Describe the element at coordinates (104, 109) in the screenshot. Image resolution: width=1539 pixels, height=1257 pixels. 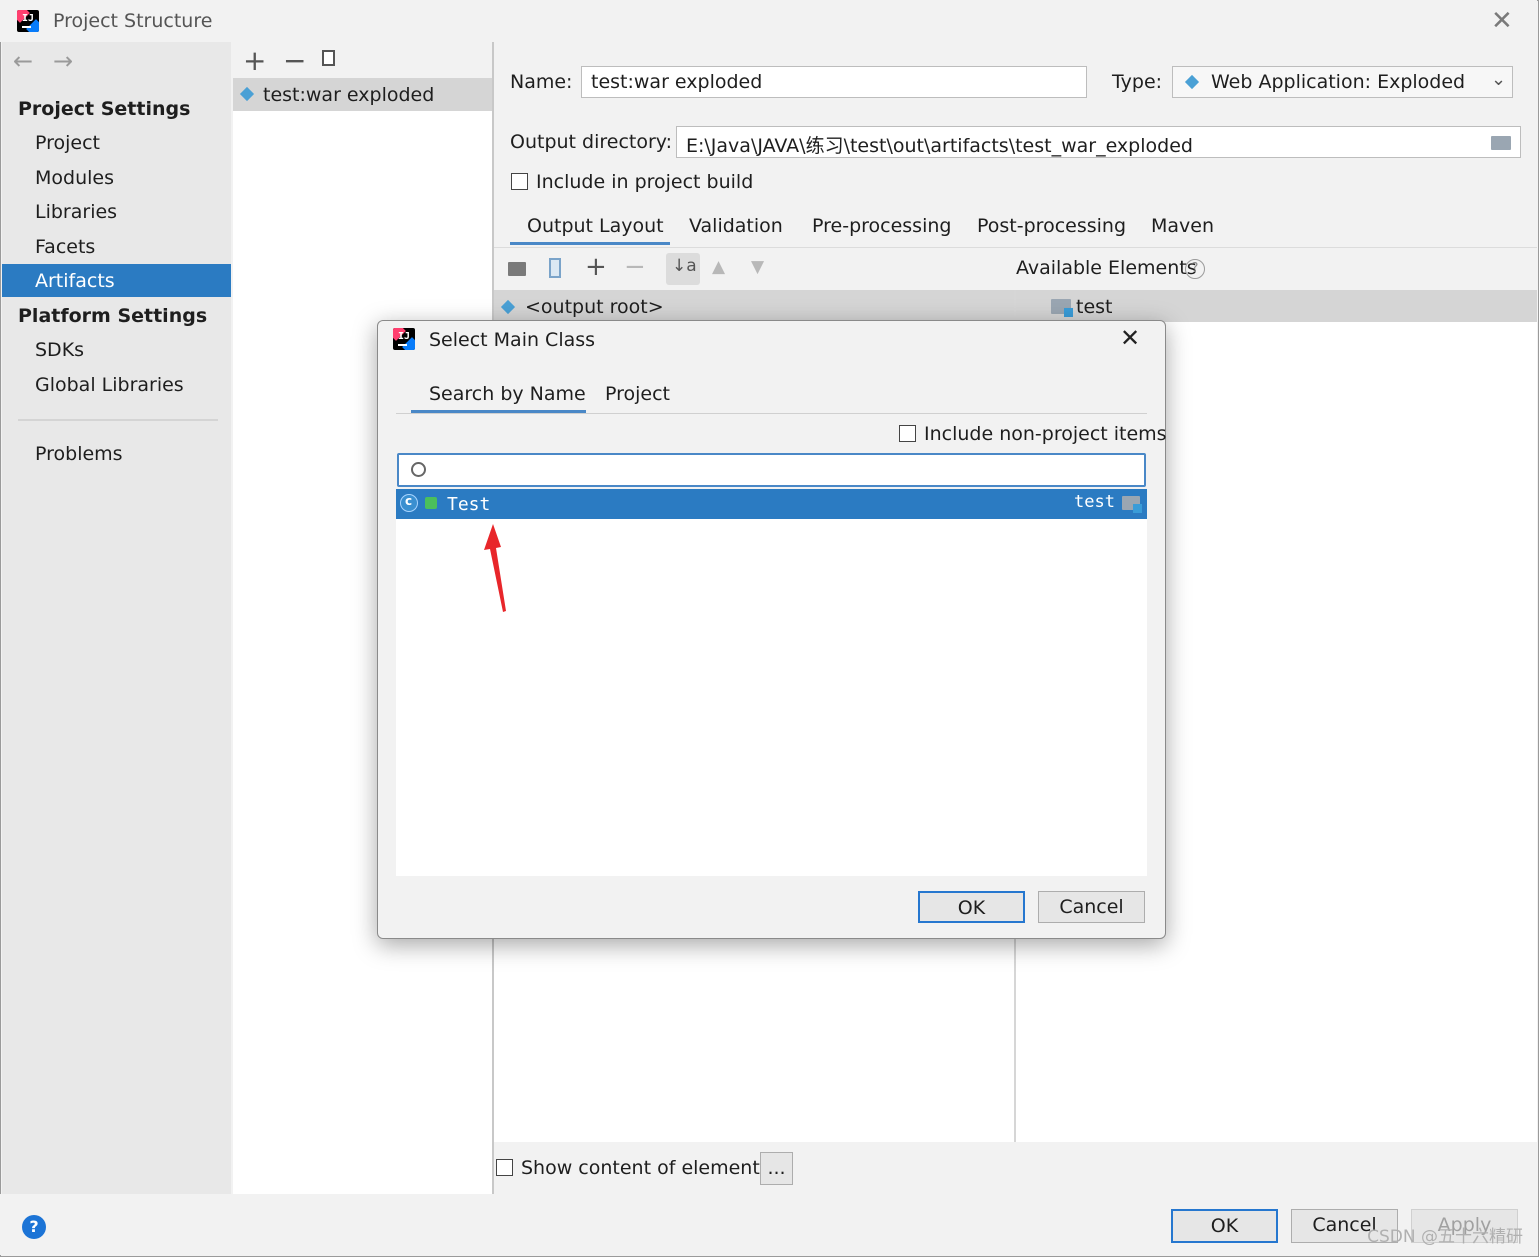
I see `project-settings-heading: Project Settings` at that location.